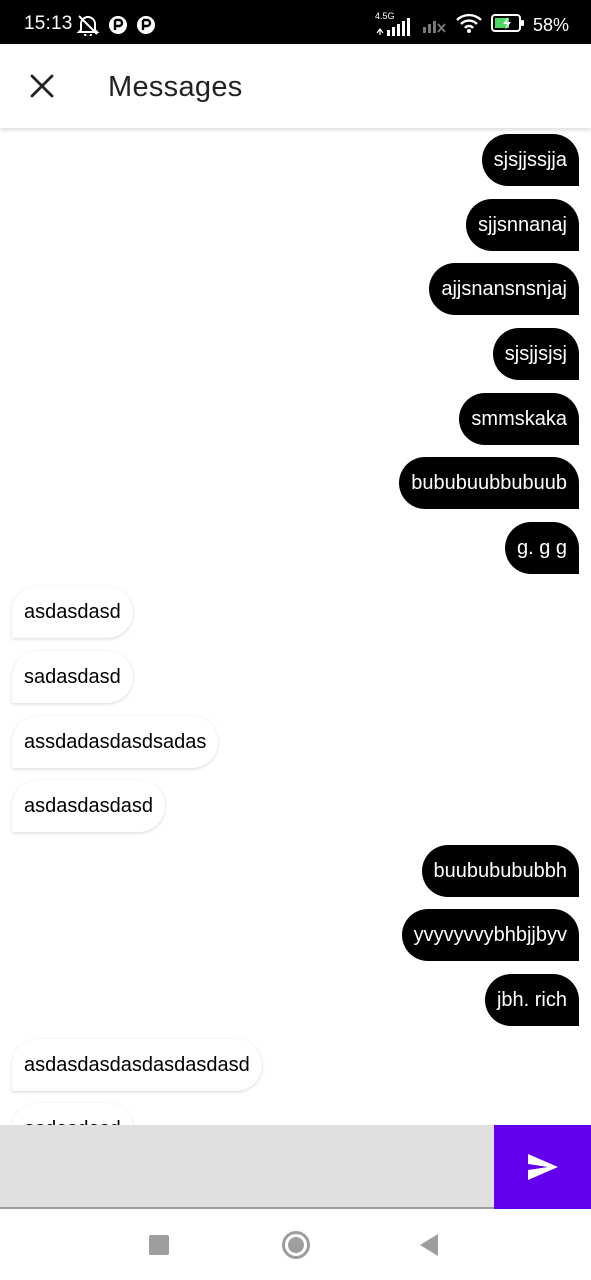 This screenshot has height=1280, width=591. What do you see at coordinates (541, 548) in the screenshot?
I see `message-bubble-sent: g. g g` at bounding box center [541, 548].